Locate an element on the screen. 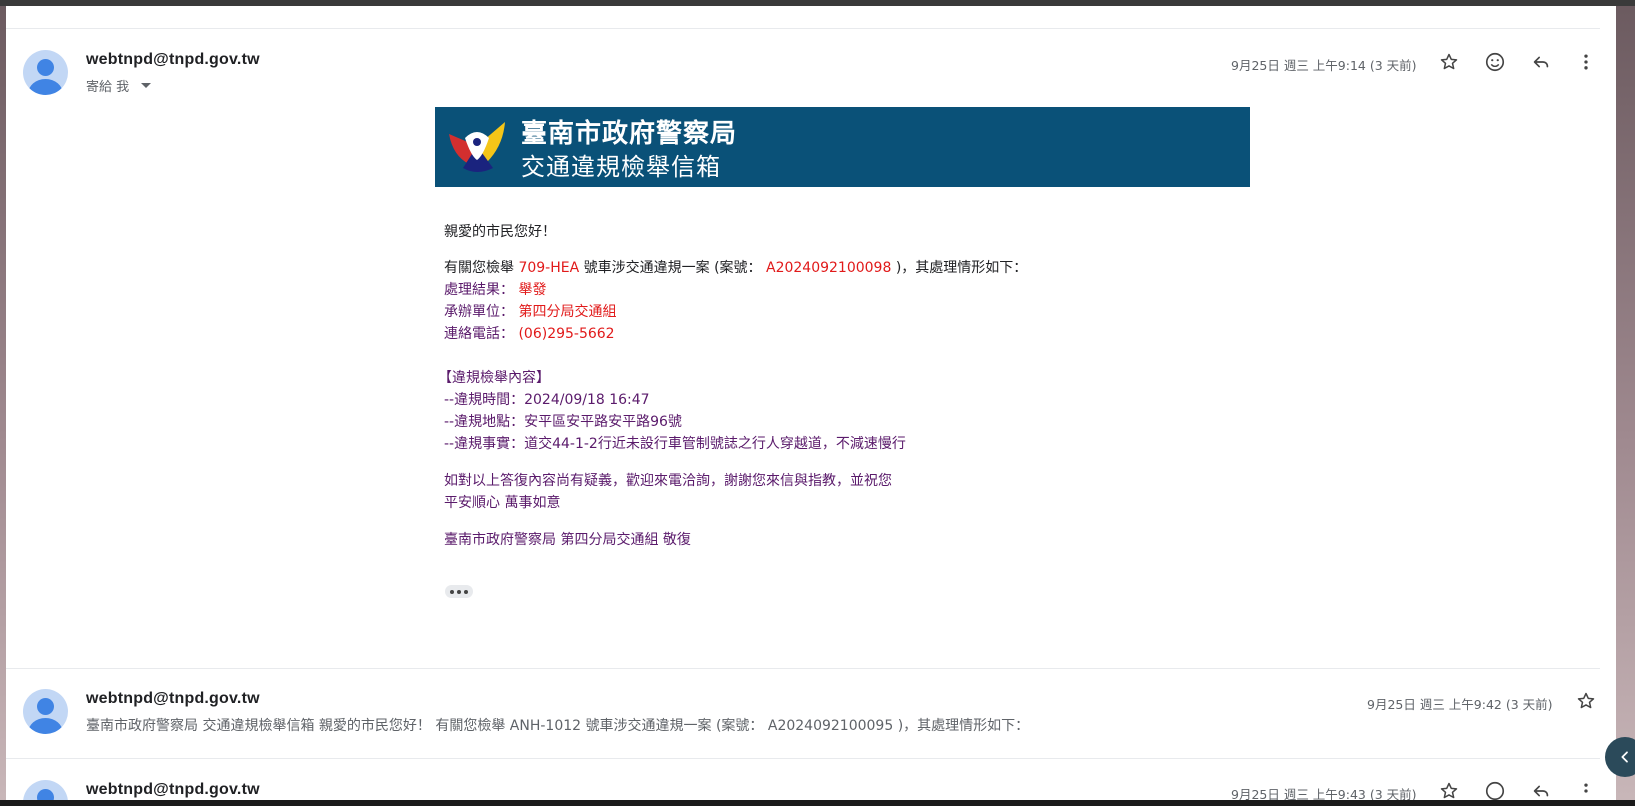  banner-subtitle: 交通違規檢舉信箱 is located at coordinates (621, 167).